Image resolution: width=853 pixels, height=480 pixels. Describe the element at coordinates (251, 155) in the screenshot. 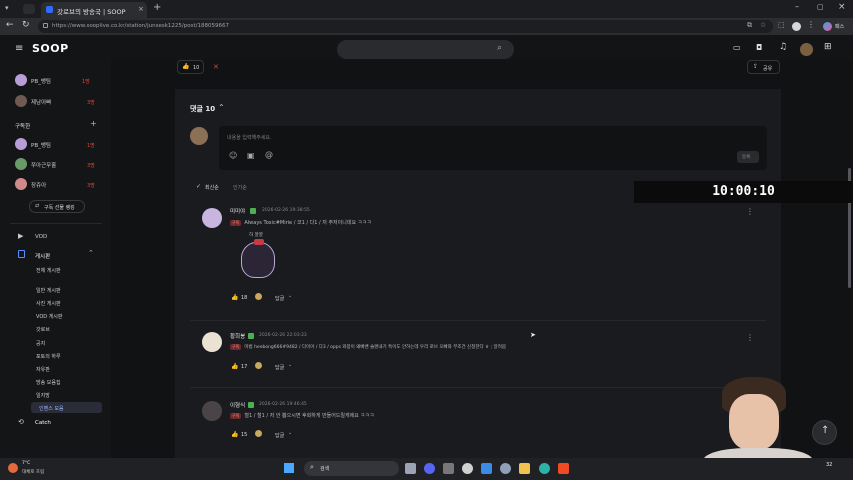

I see `image-icon: ▣` at that location.